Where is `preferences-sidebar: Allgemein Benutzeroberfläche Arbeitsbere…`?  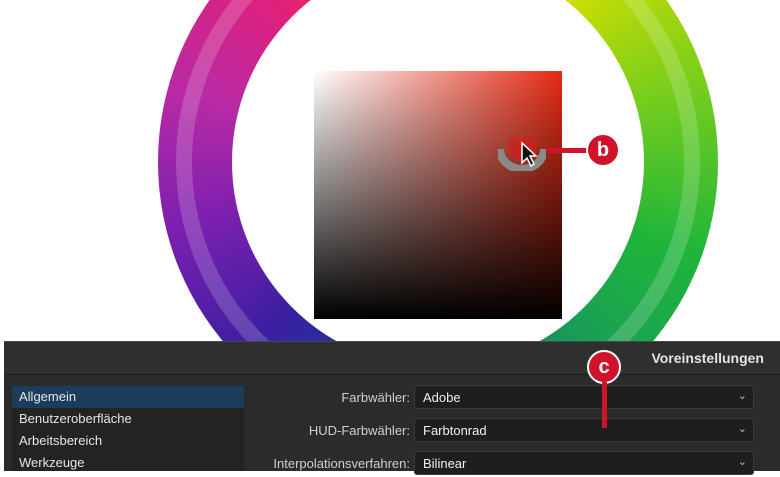
preferences-sidebar: Allgemein Benutzeroberfläche Arbeitsbere… is located at coordinates (128, 428).